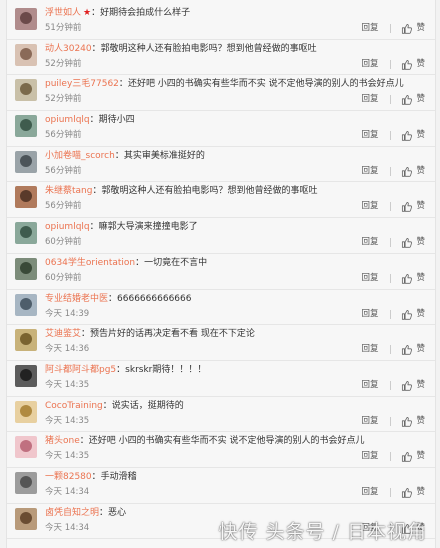  Describe the element at coordinates (236, 49) in the screenshot. I see `comment-line: 动人30240：郭敬明这种人还有脸拍电影吗？想到他曾经做的事呕吐` at that location.